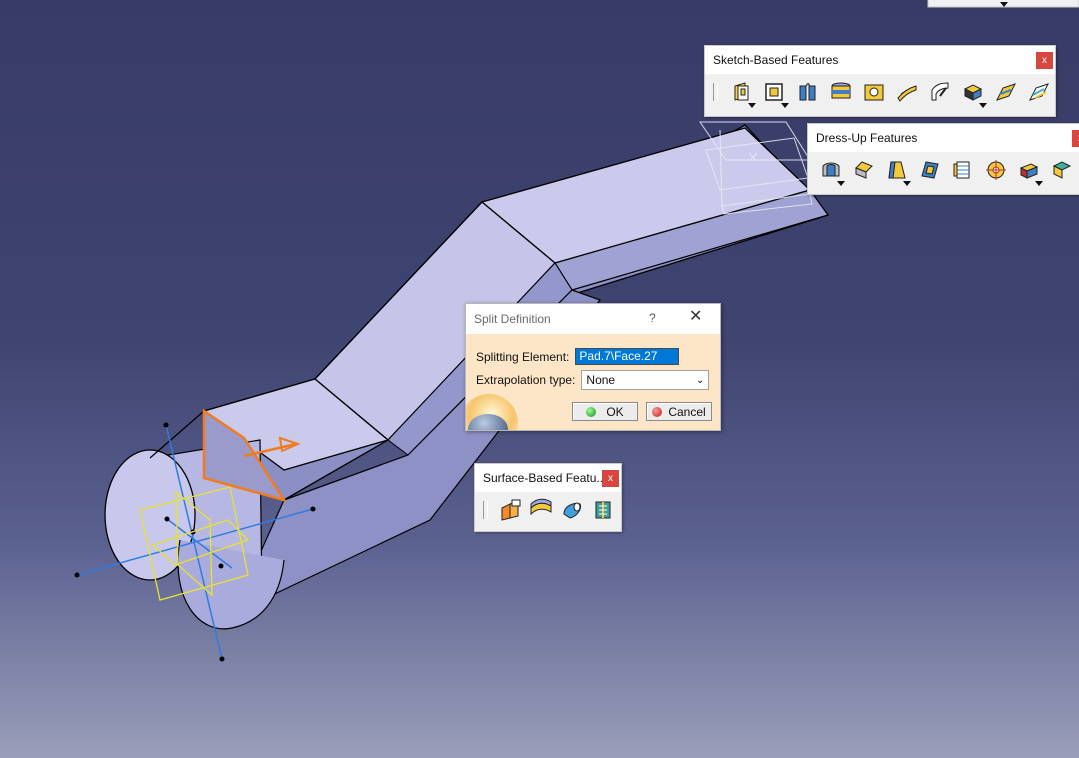 The height and width of the screenshot is (758, 1079). Describe the element at coordinates (700, 380) in the screenshot. I see `chevron-down-icon: ⌄` at that location.